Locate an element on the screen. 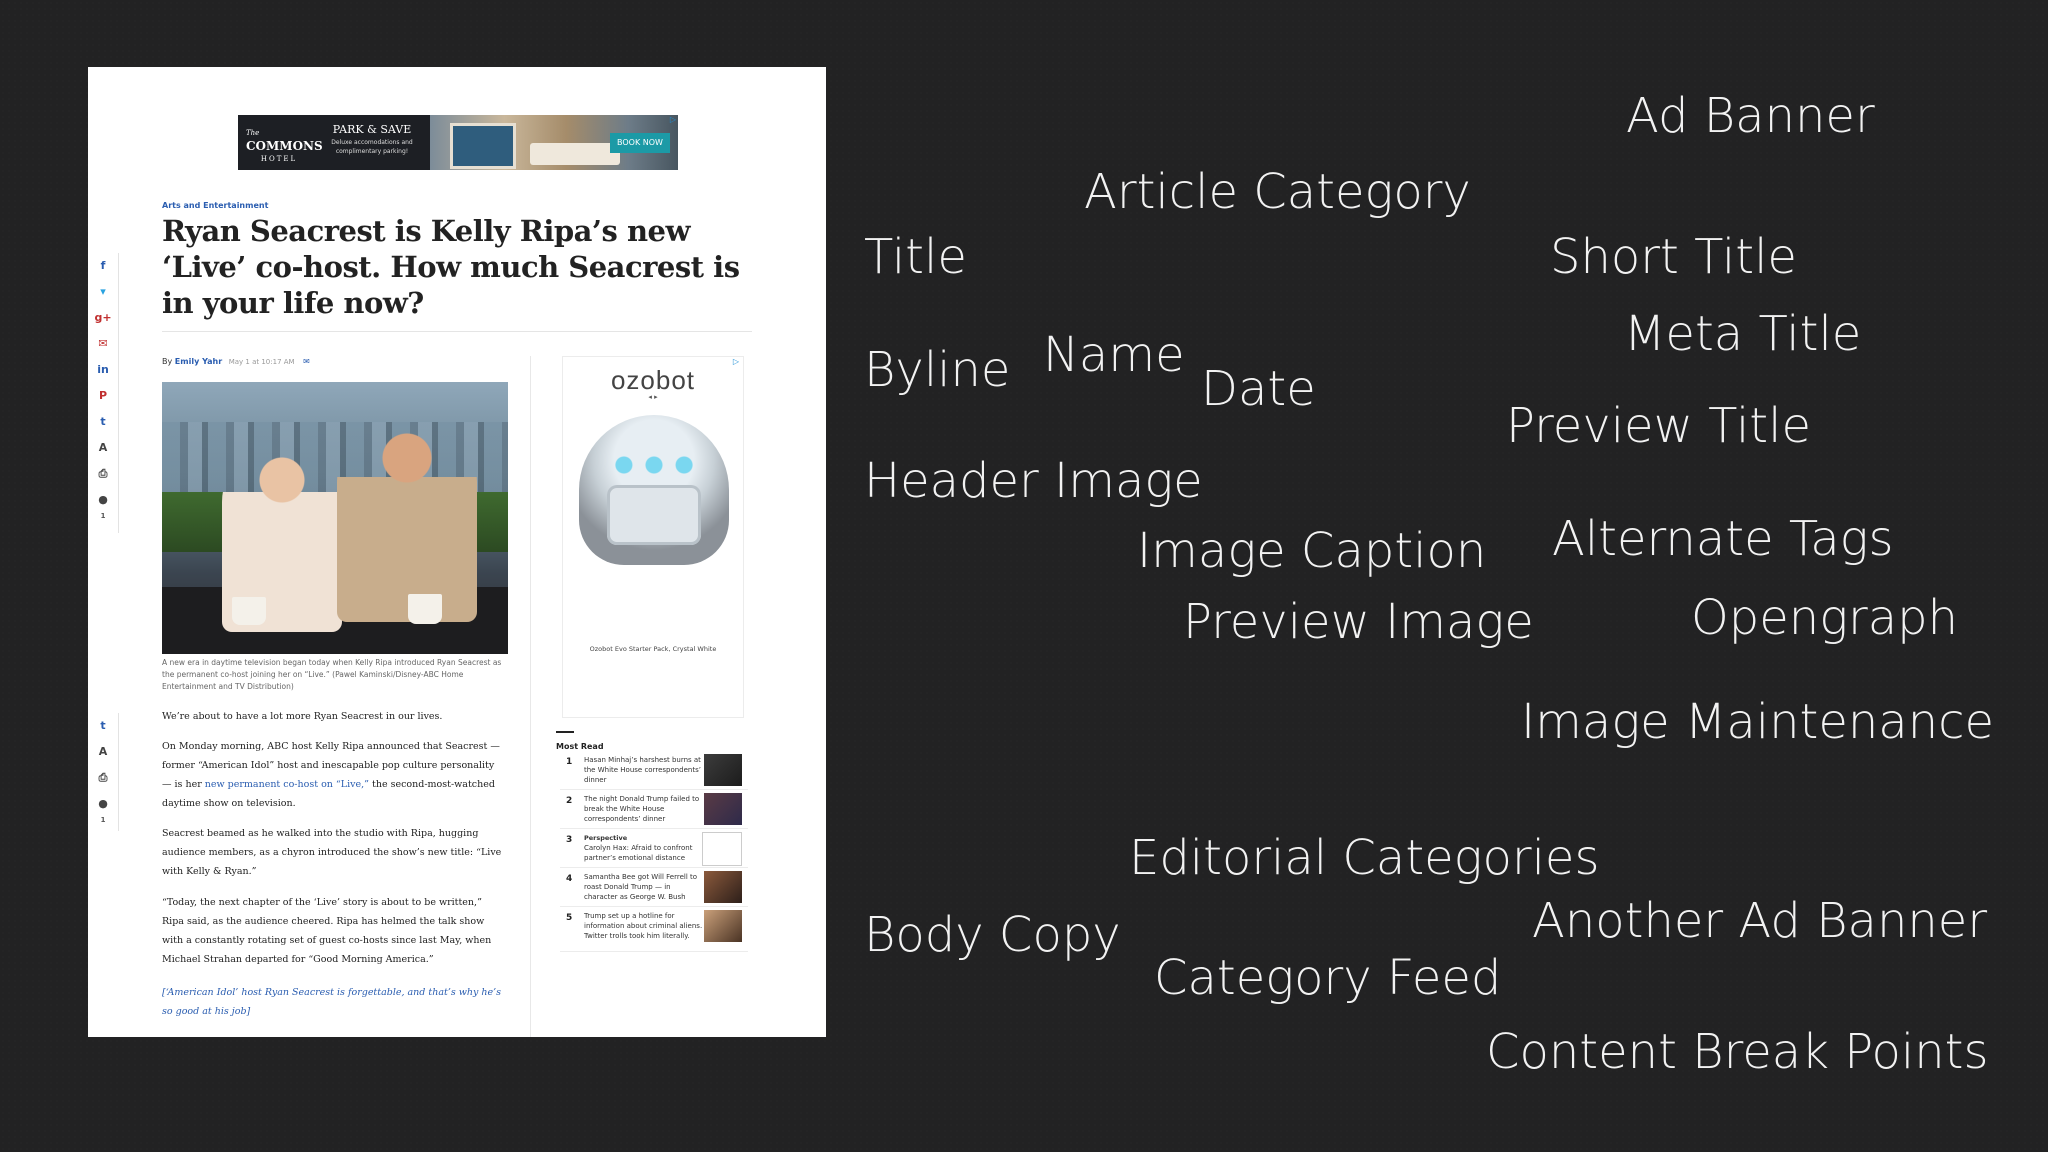 This screenshot has height=1152, width=2048. publish-date: May 1 at 10:17 AM is located at coordinates (261, 362).